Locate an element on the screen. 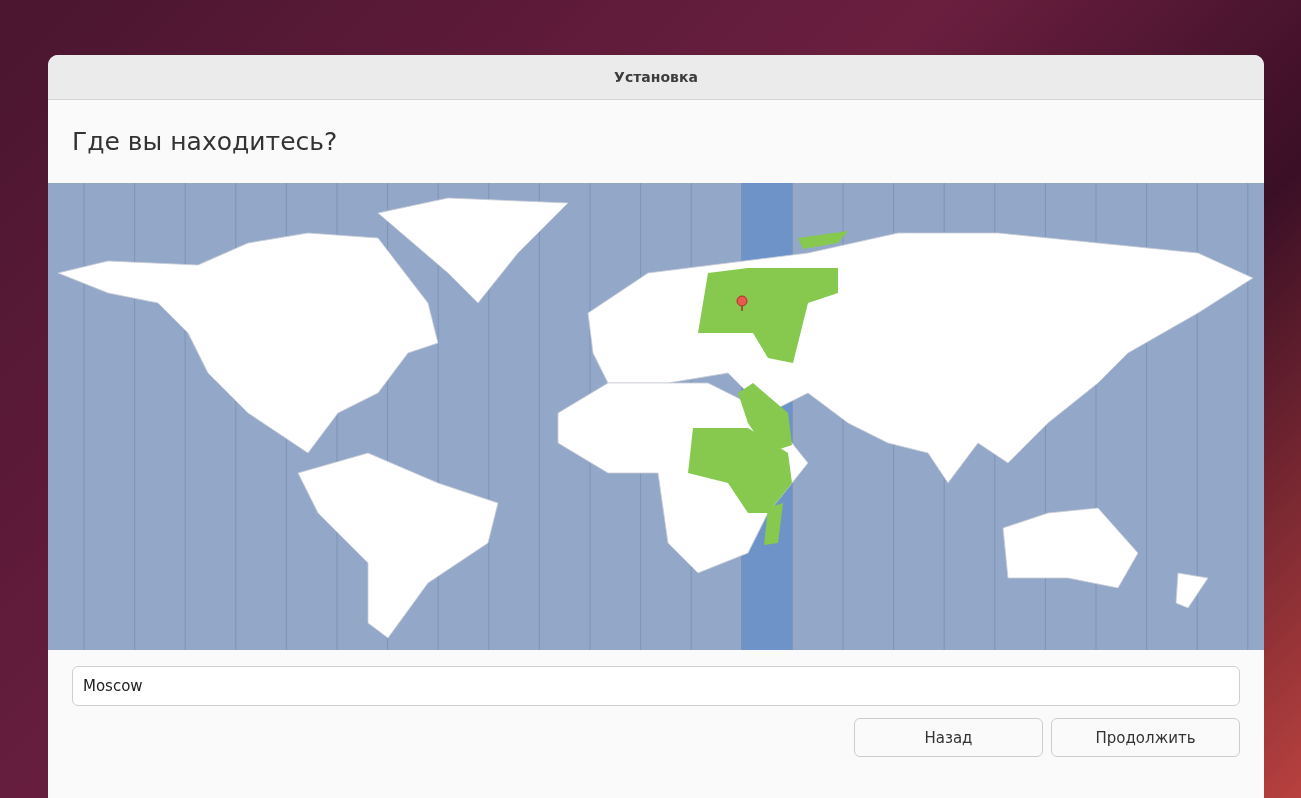 This screenshot has height=798, width=1301. location-pin-icon is located at coordinates (742, 303).